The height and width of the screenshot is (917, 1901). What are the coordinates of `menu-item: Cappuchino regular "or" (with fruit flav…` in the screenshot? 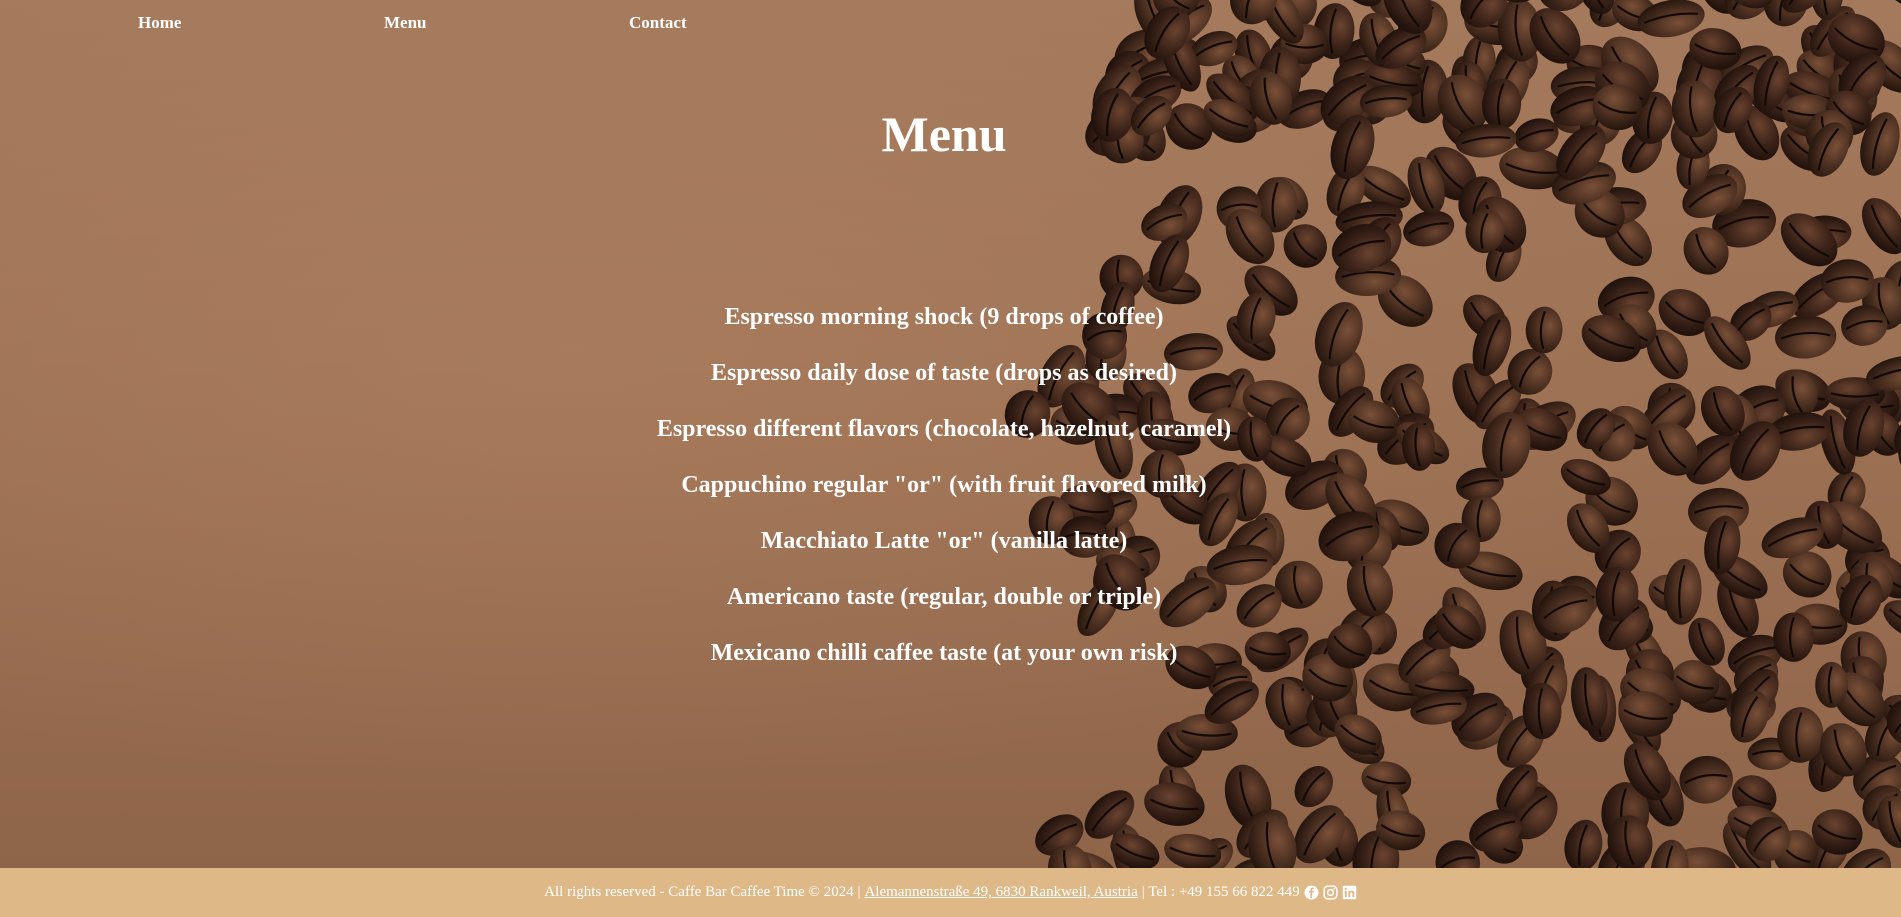 It's located at (944, 485).